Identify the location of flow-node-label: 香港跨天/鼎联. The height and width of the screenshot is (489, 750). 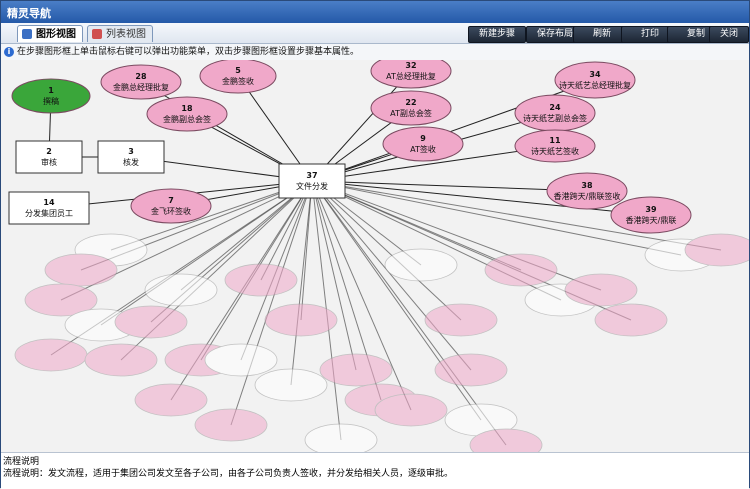
(651, 220).